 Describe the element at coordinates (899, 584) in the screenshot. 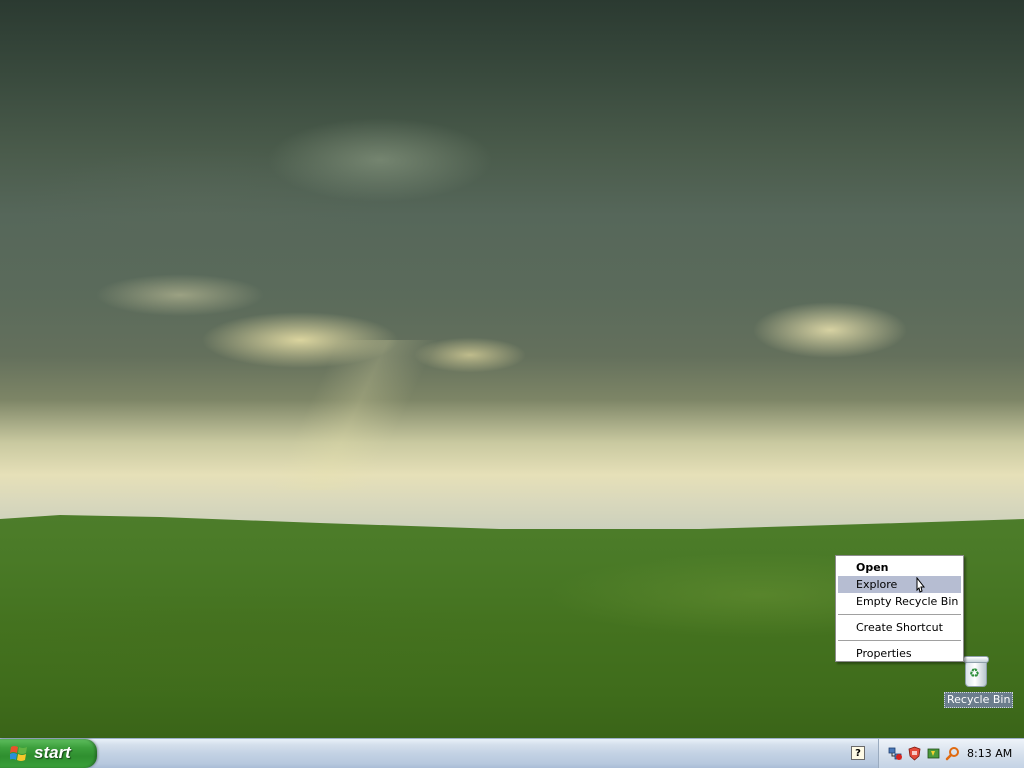

I see `menu-item-explore: Explore` at that location.